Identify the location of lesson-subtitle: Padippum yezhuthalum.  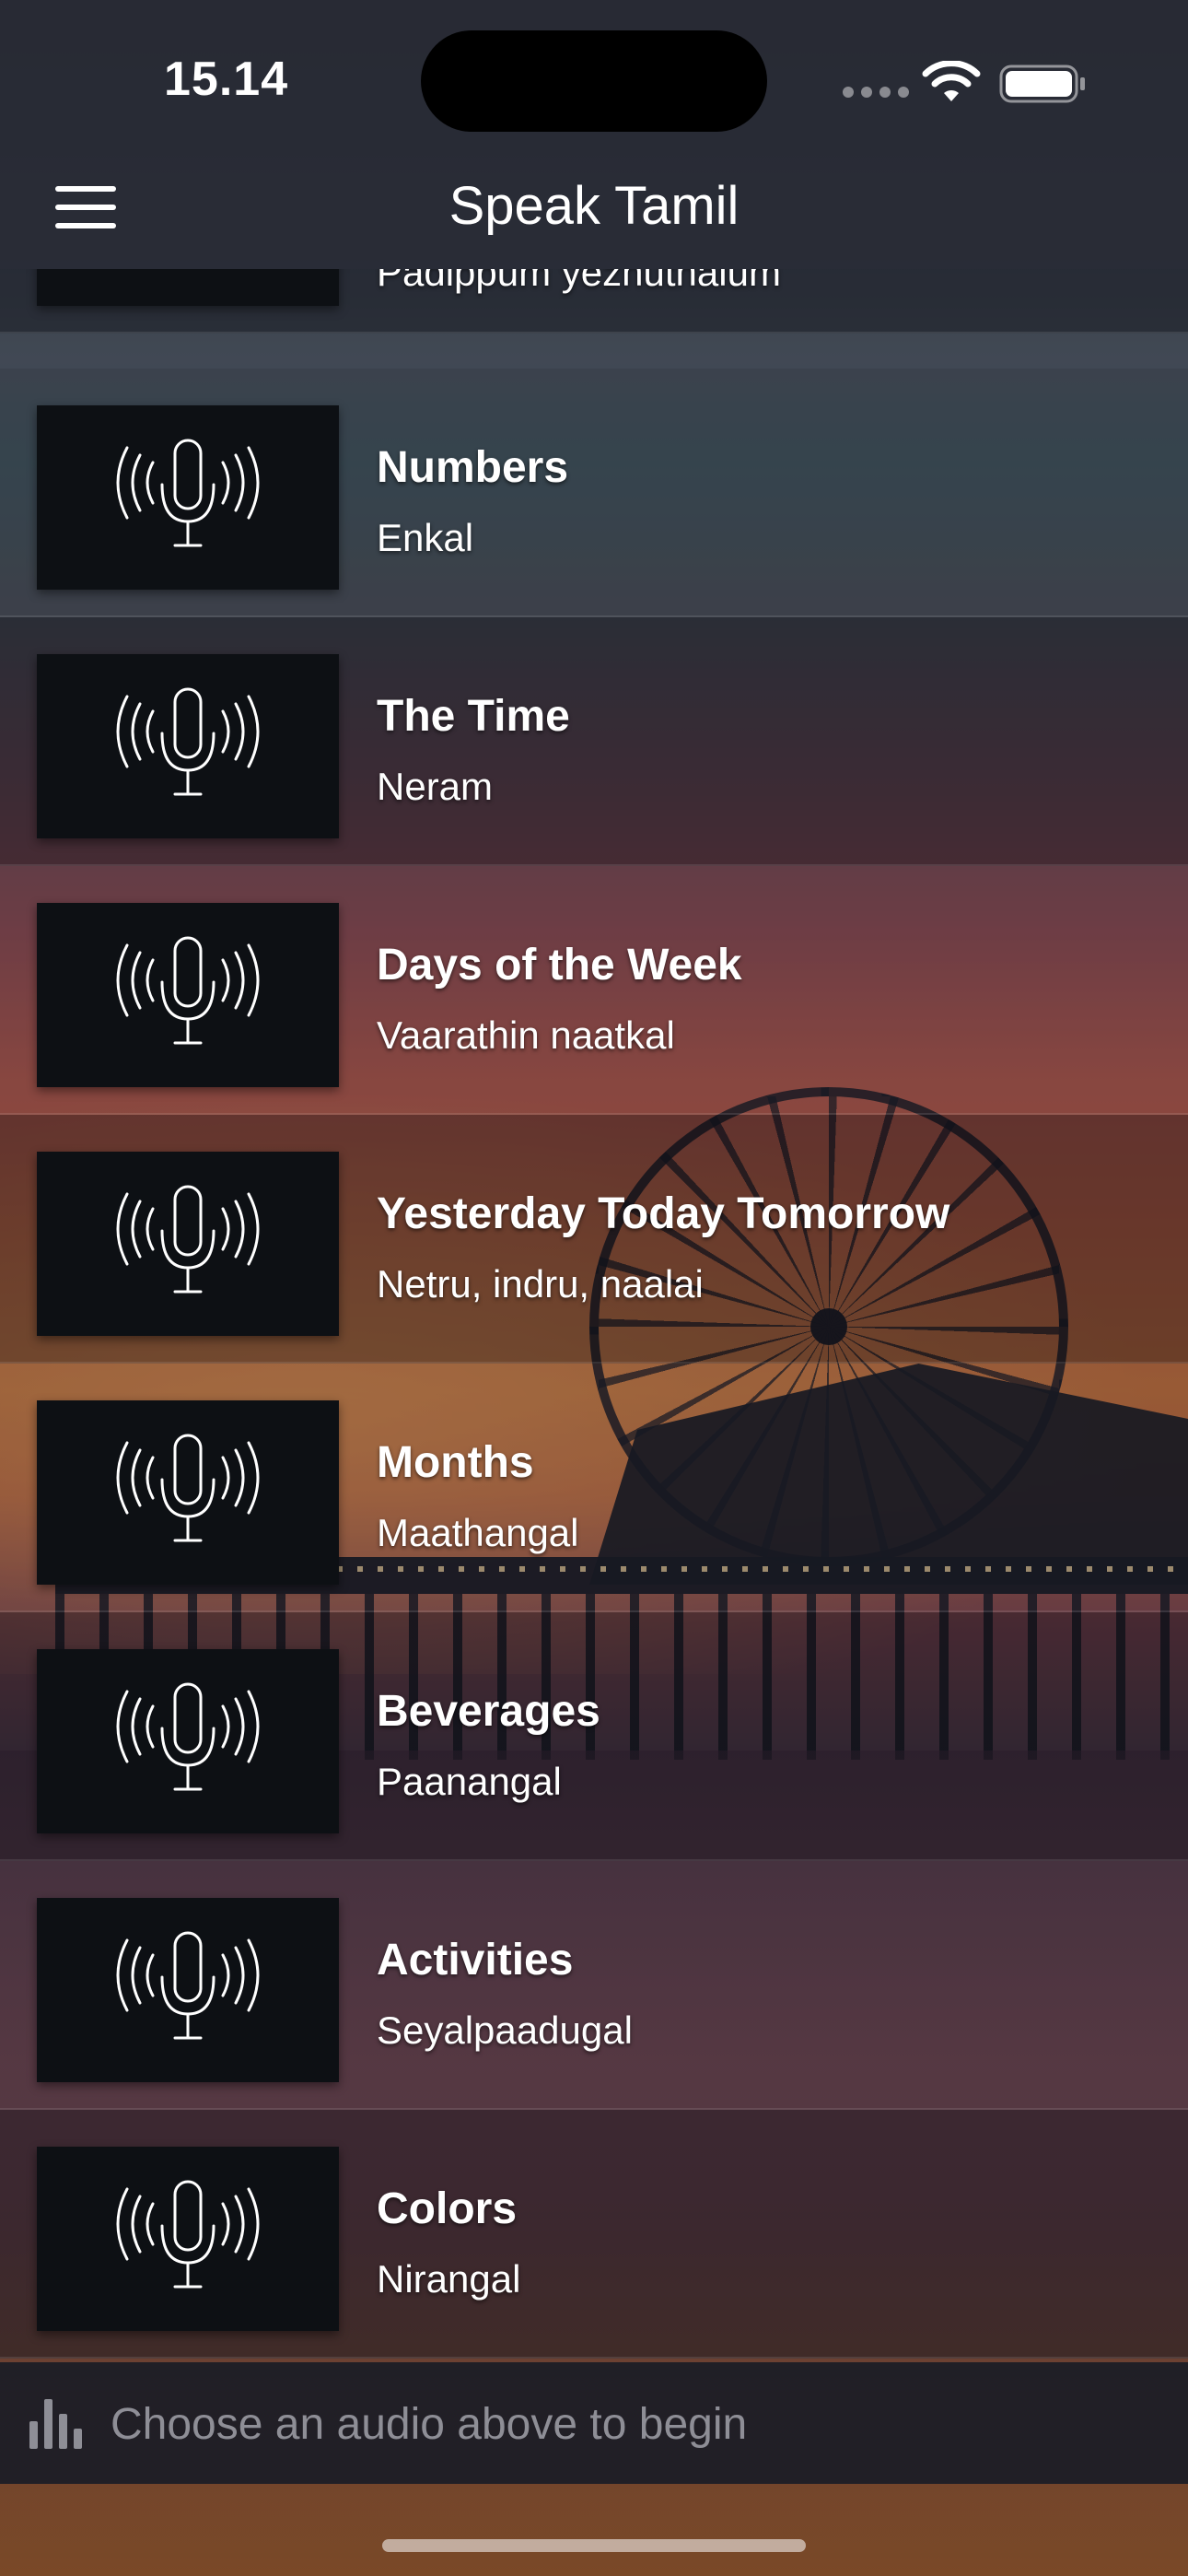
(579, 281).